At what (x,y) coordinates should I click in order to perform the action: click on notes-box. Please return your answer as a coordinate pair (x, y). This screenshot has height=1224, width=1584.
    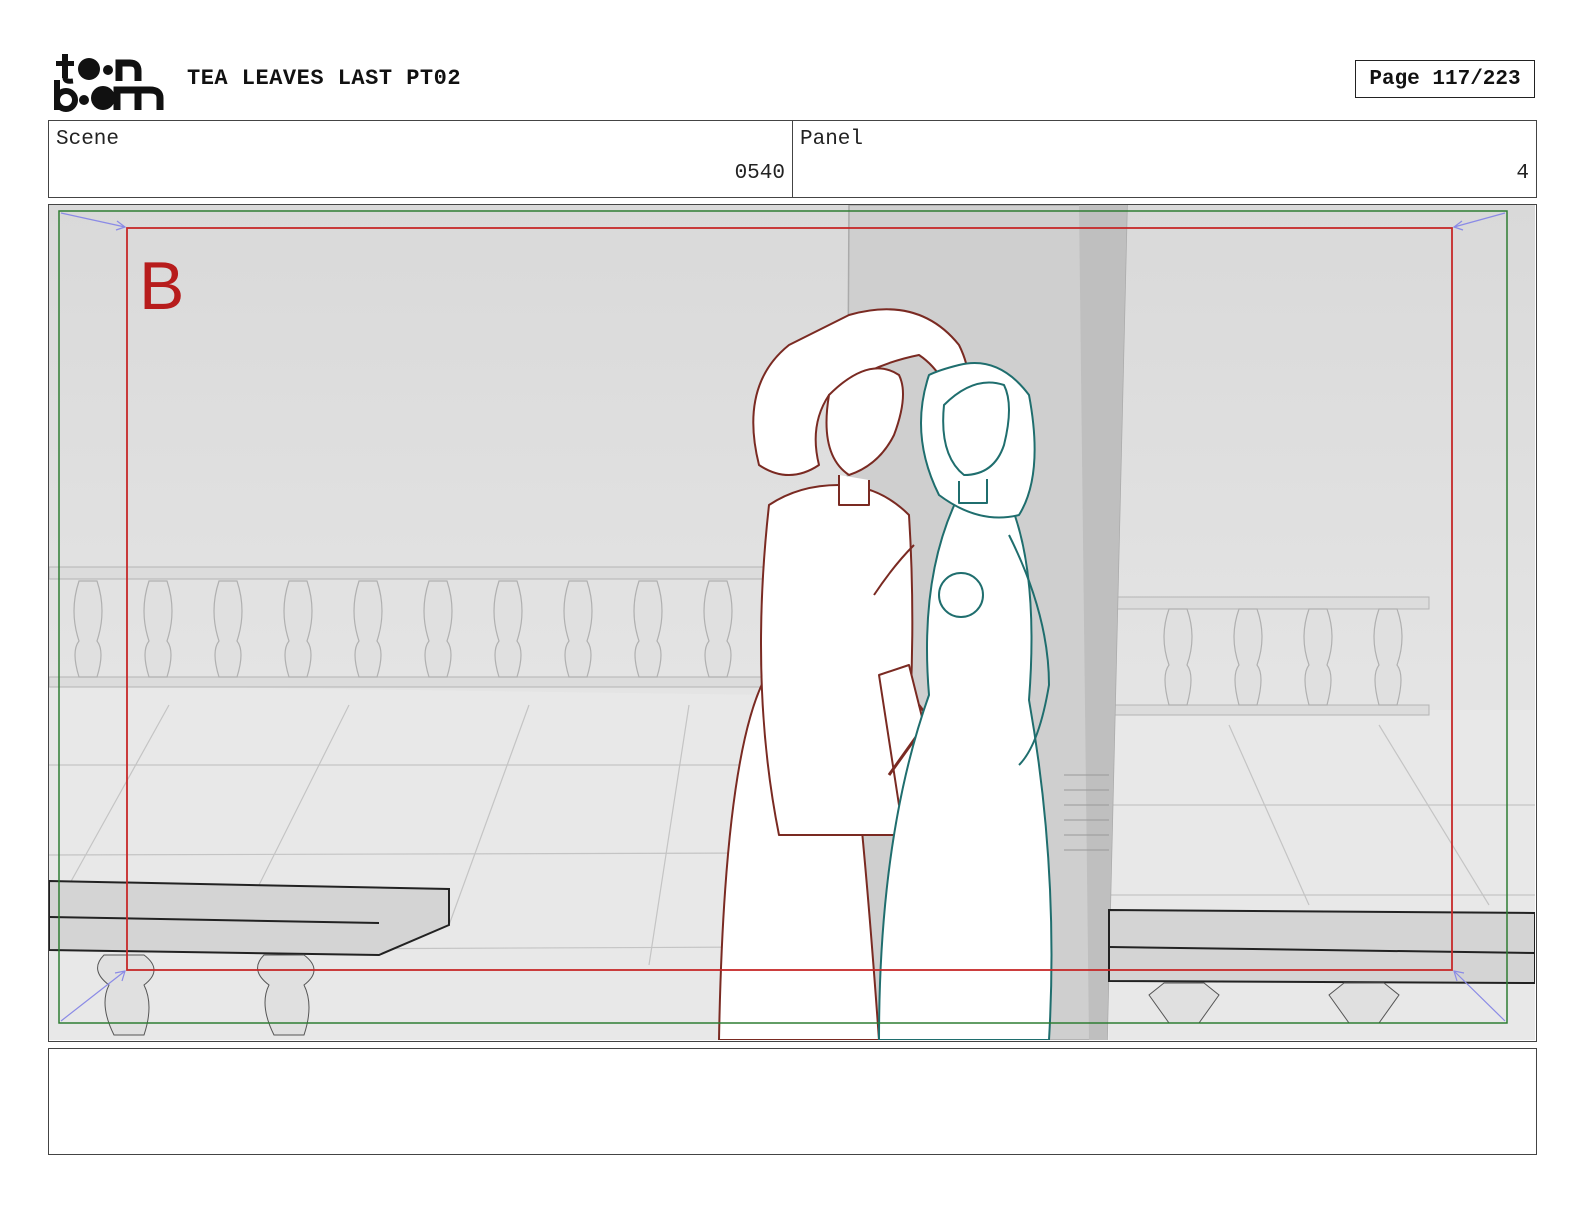
    Looking at the image, I should click on (792, 1101).